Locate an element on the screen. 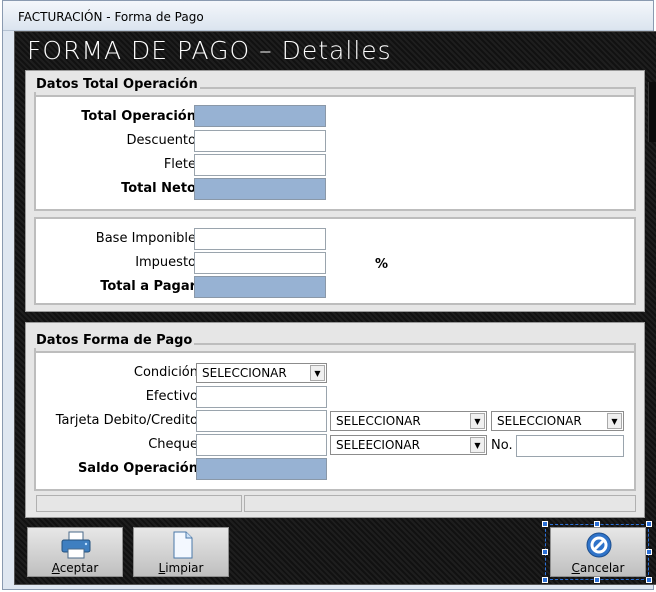  base-imponible-field is located at coordinates (260, 239).